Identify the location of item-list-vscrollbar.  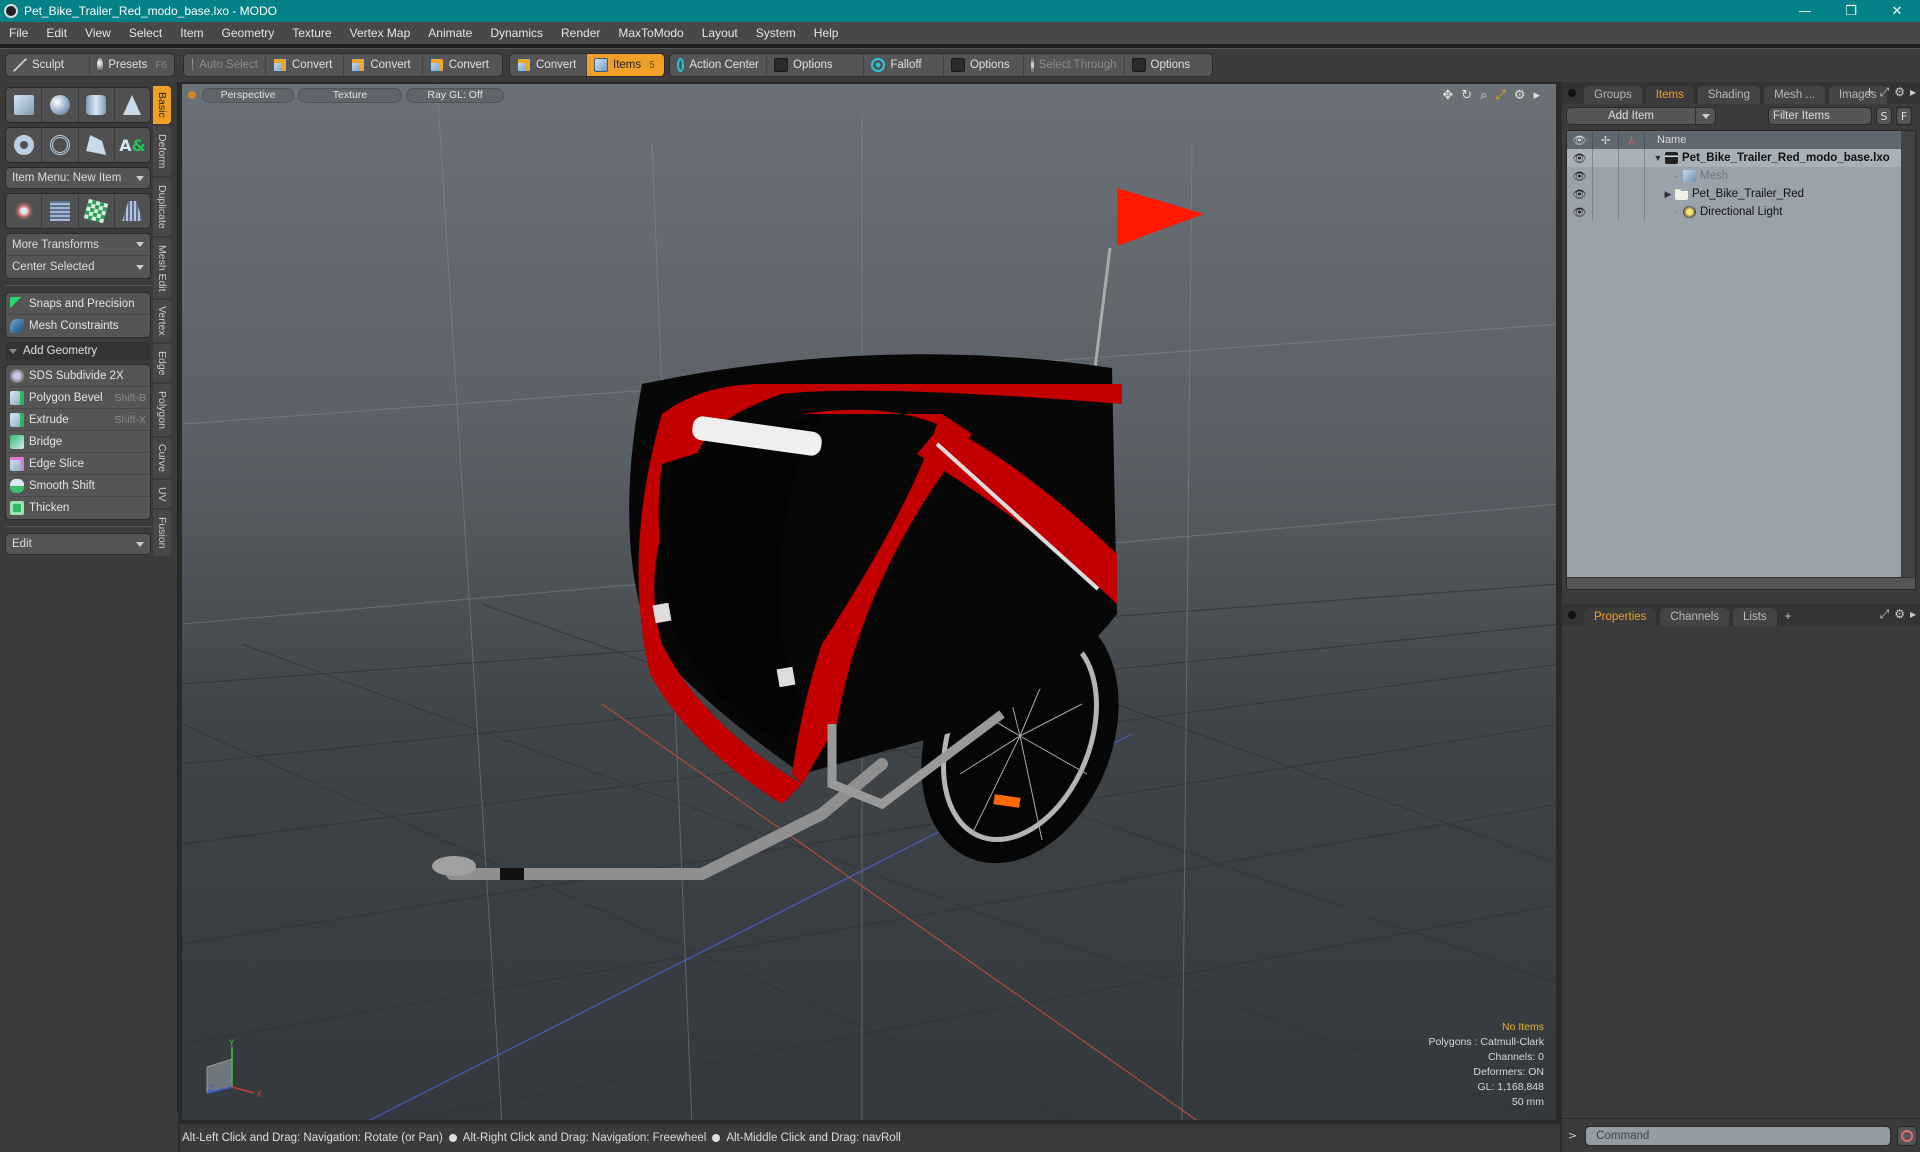
(1908, 360).